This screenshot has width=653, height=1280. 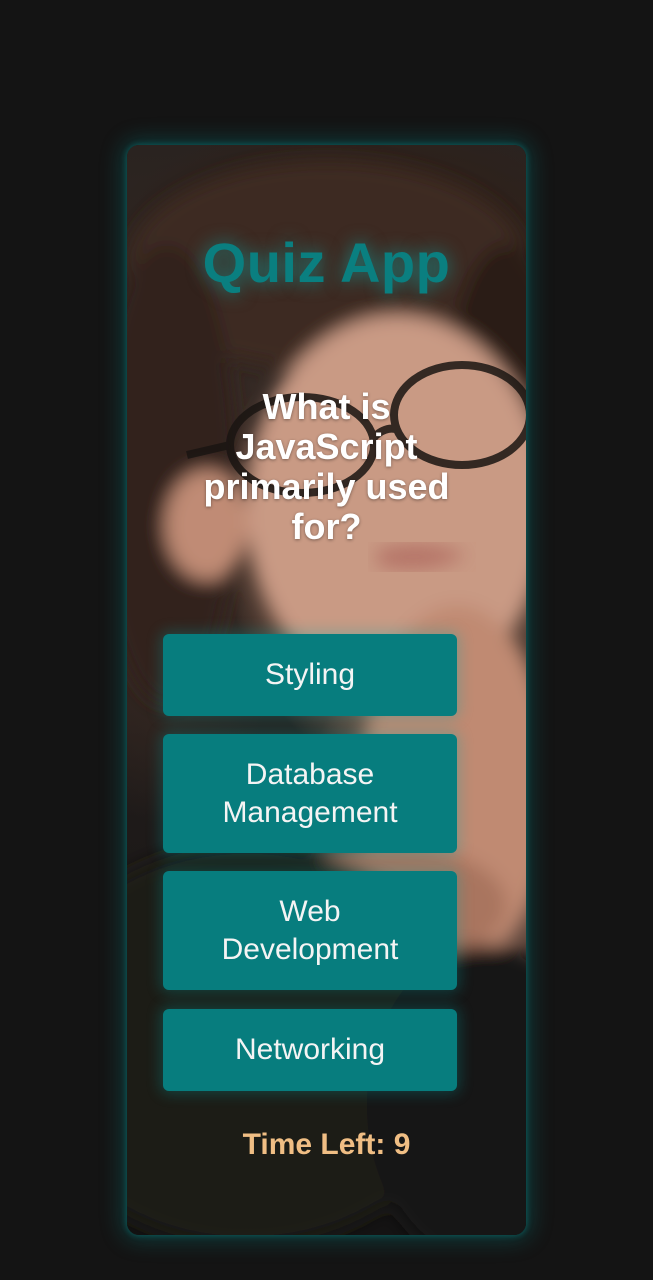 I want to click on option-button-networking: Networking, so click(x=310, y=1050).